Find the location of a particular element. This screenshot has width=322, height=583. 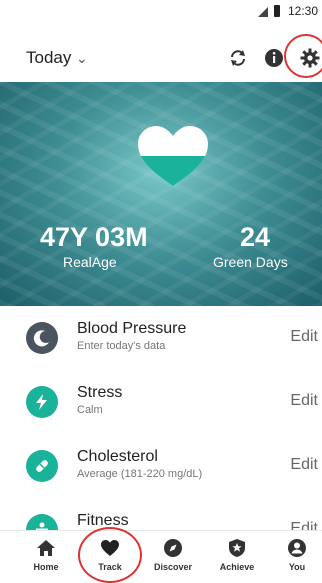

green-days-value: 24 is located at coordinates (255, 237).